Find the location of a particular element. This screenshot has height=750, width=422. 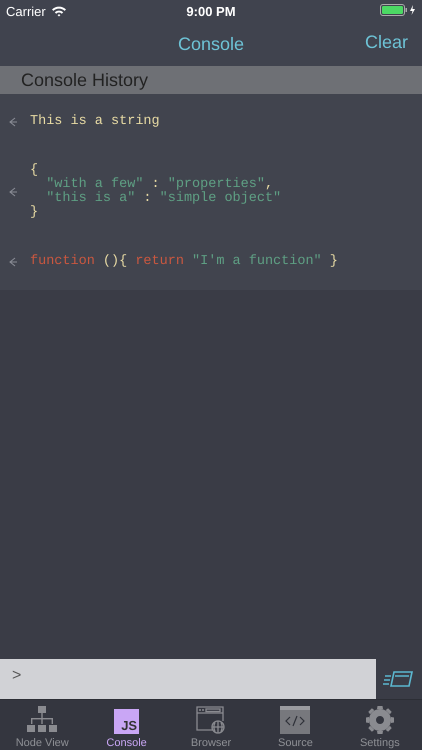

tab: Source is located at coordinates (295, 725).